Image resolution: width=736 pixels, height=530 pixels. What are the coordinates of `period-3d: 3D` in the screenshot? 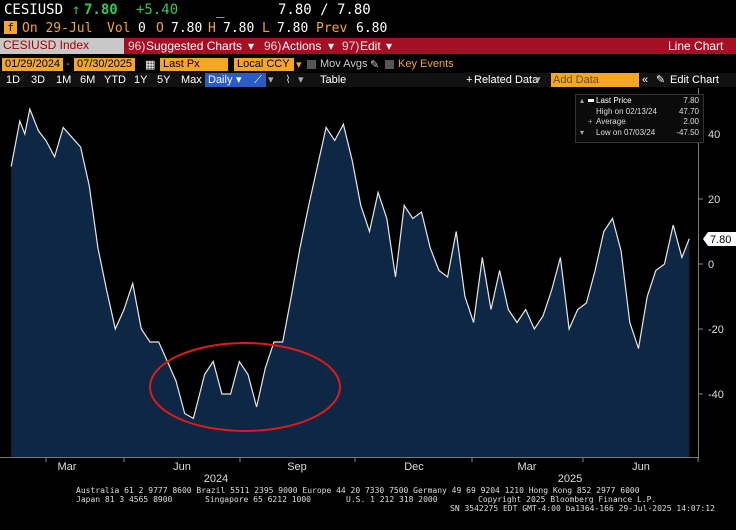 It's located at (38, 80).